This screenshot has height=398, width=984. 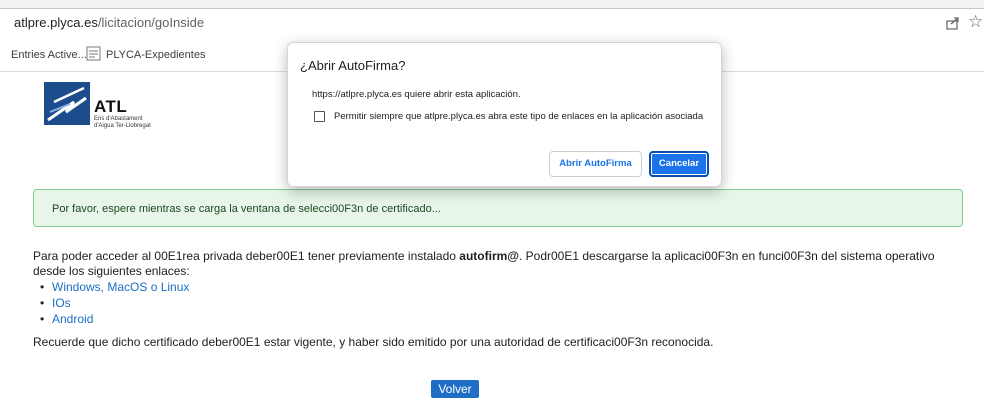 I want to click on list-item: Windows, MacOS o Linux, so click(x=114, y=287).